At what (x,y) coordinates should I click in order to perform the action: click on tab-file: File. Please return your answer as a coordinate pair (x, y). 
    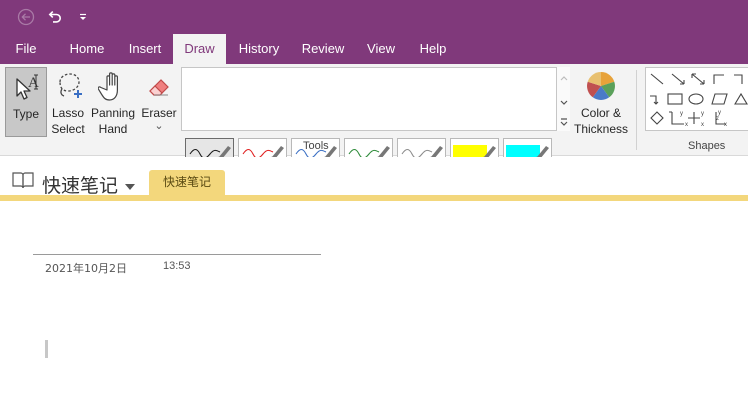
    Looking at the image, I should click on (26, 49).